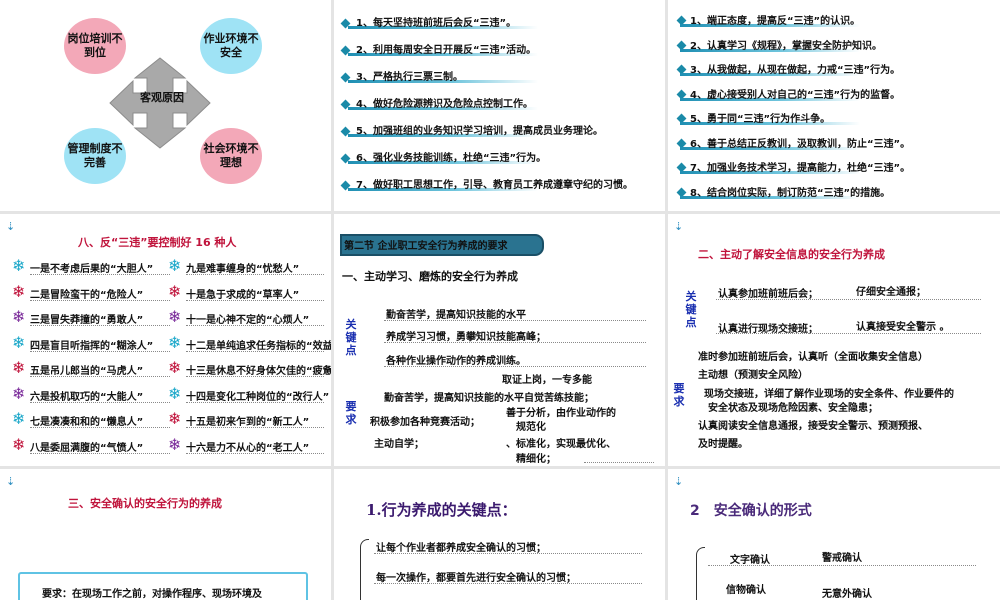  I want to click on slide-title: 1.行为养成的关键点：, so click(441, 510).